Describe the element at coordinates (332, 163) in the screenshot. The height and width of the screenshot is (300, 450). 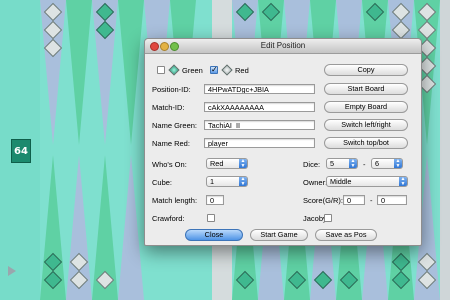
I see `dice-1-value: 5` at that location.